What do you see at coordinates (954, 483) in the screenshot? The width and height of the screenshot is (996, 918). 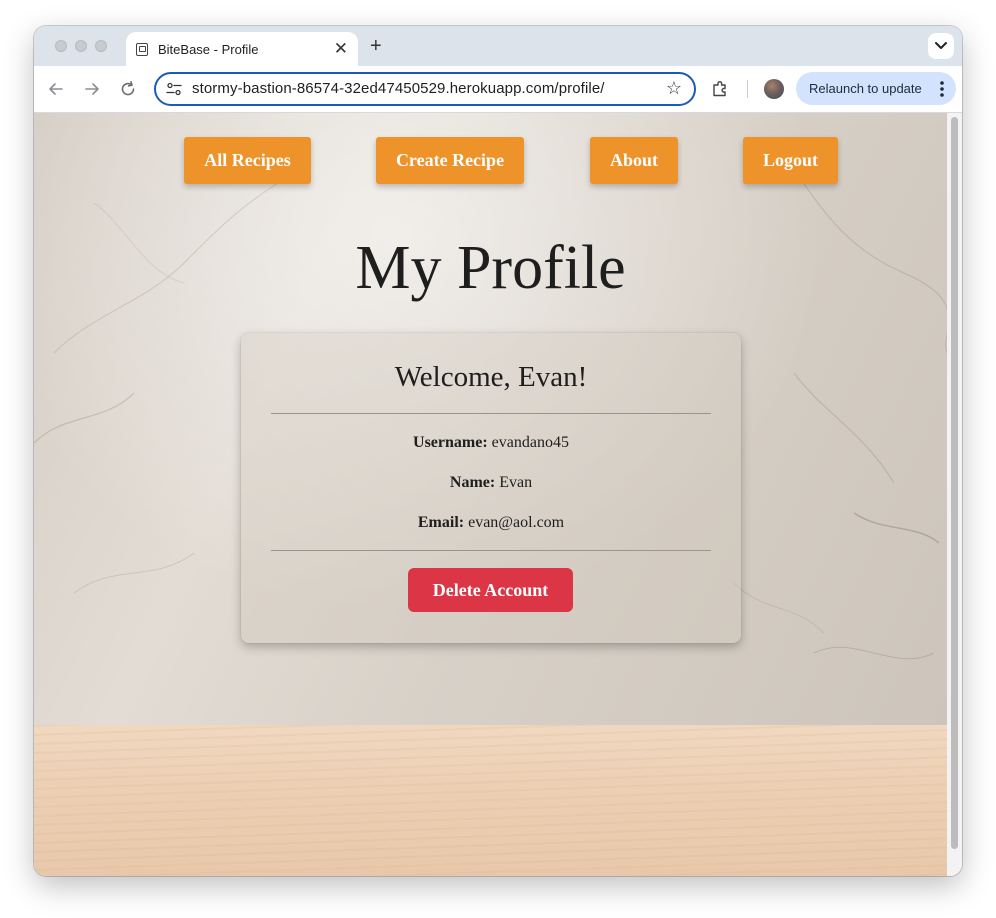 I see `scrollbar-thumb` at bounding box center [954, 483].